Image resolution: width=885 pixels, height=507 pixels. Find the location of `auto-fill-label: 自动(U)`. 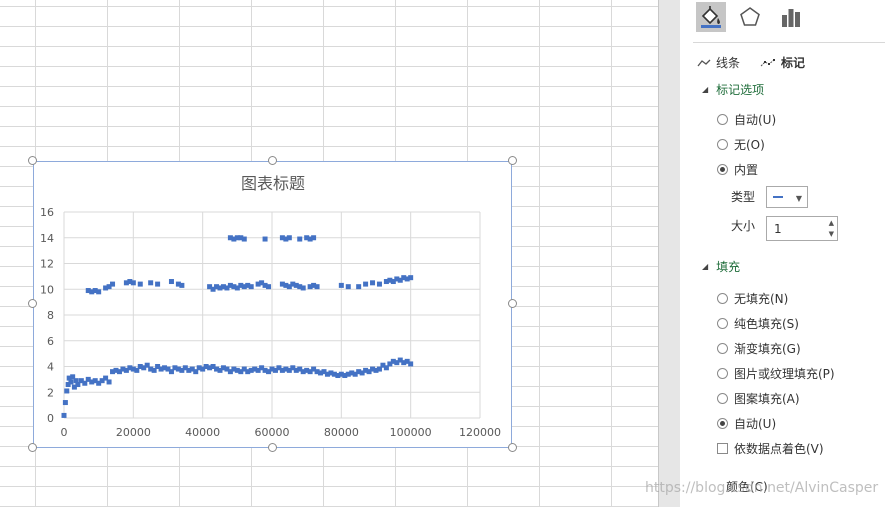

auto-fill-label: 自动(U) is located at coordinates (755, 424).